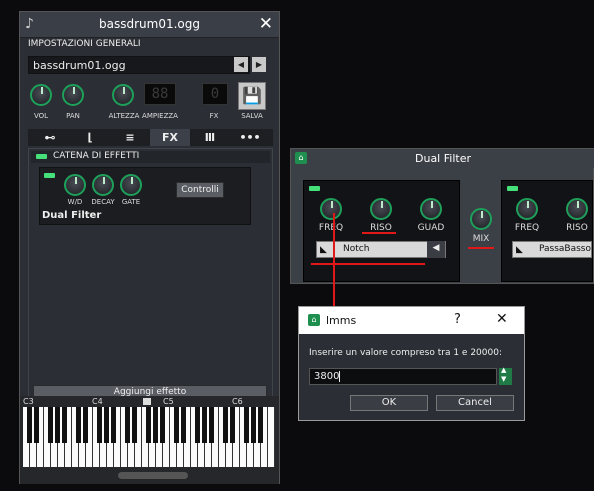 This screenshot has height=491, width=594. I want to click on pan-knob, so click(73, 95).